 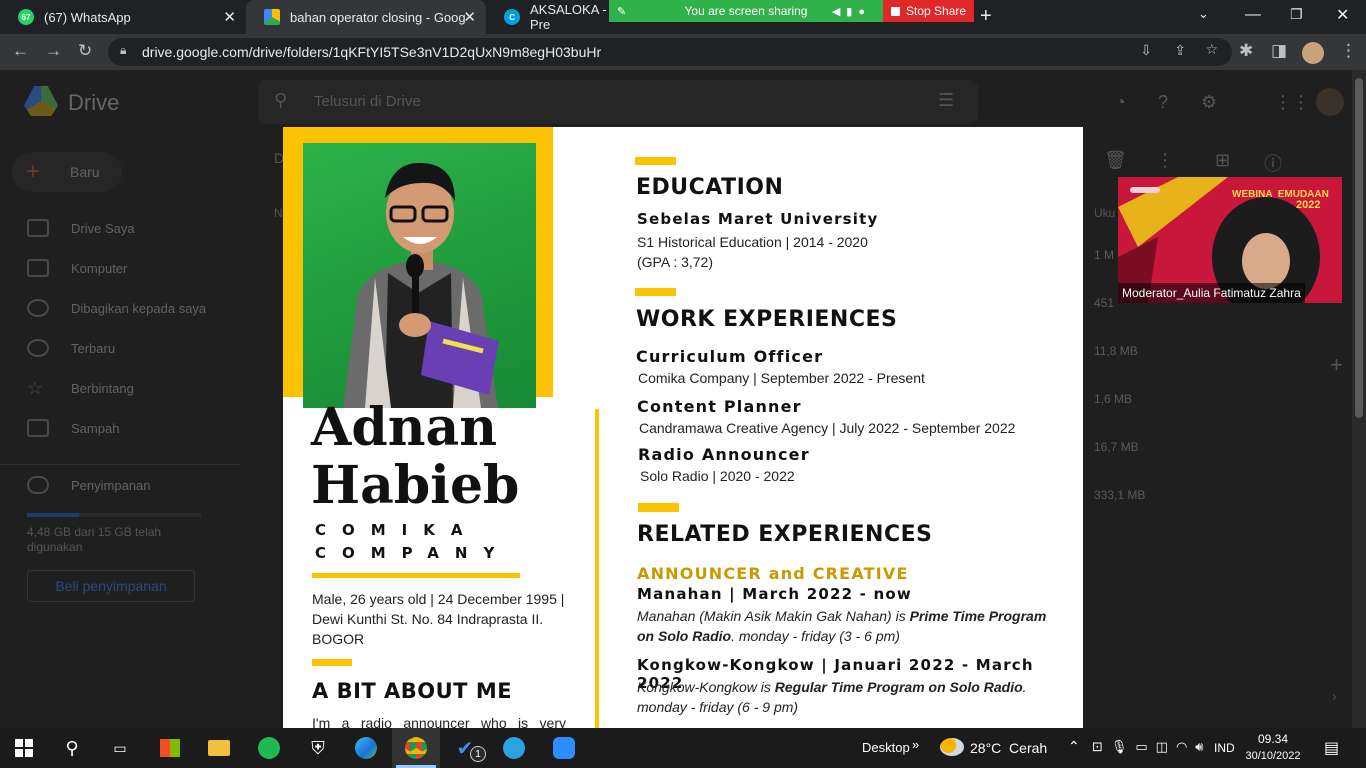 What do you see at coordinates (1308, 205) in the screenshot?
I see `banner-year: 2022` at bounding box center [1308, 205].